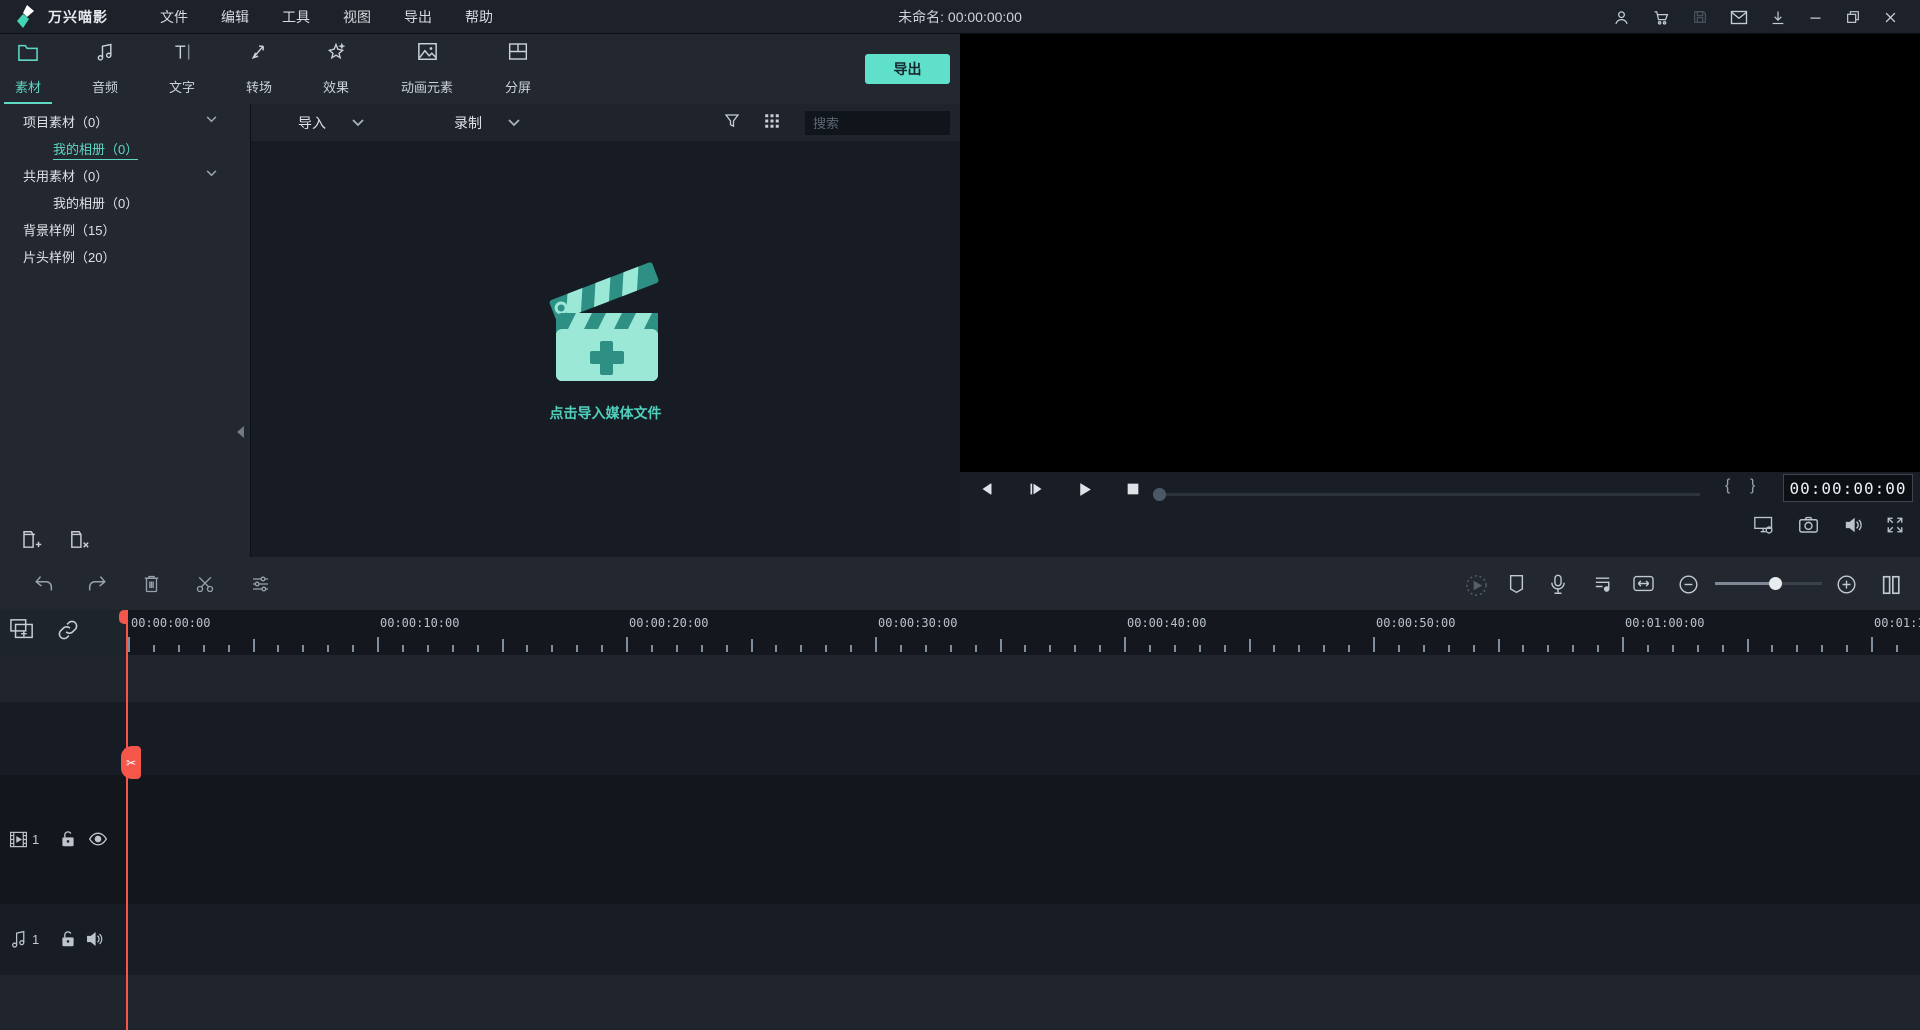  I want to click on timeline-playhead: ✂, so click(130, 820).